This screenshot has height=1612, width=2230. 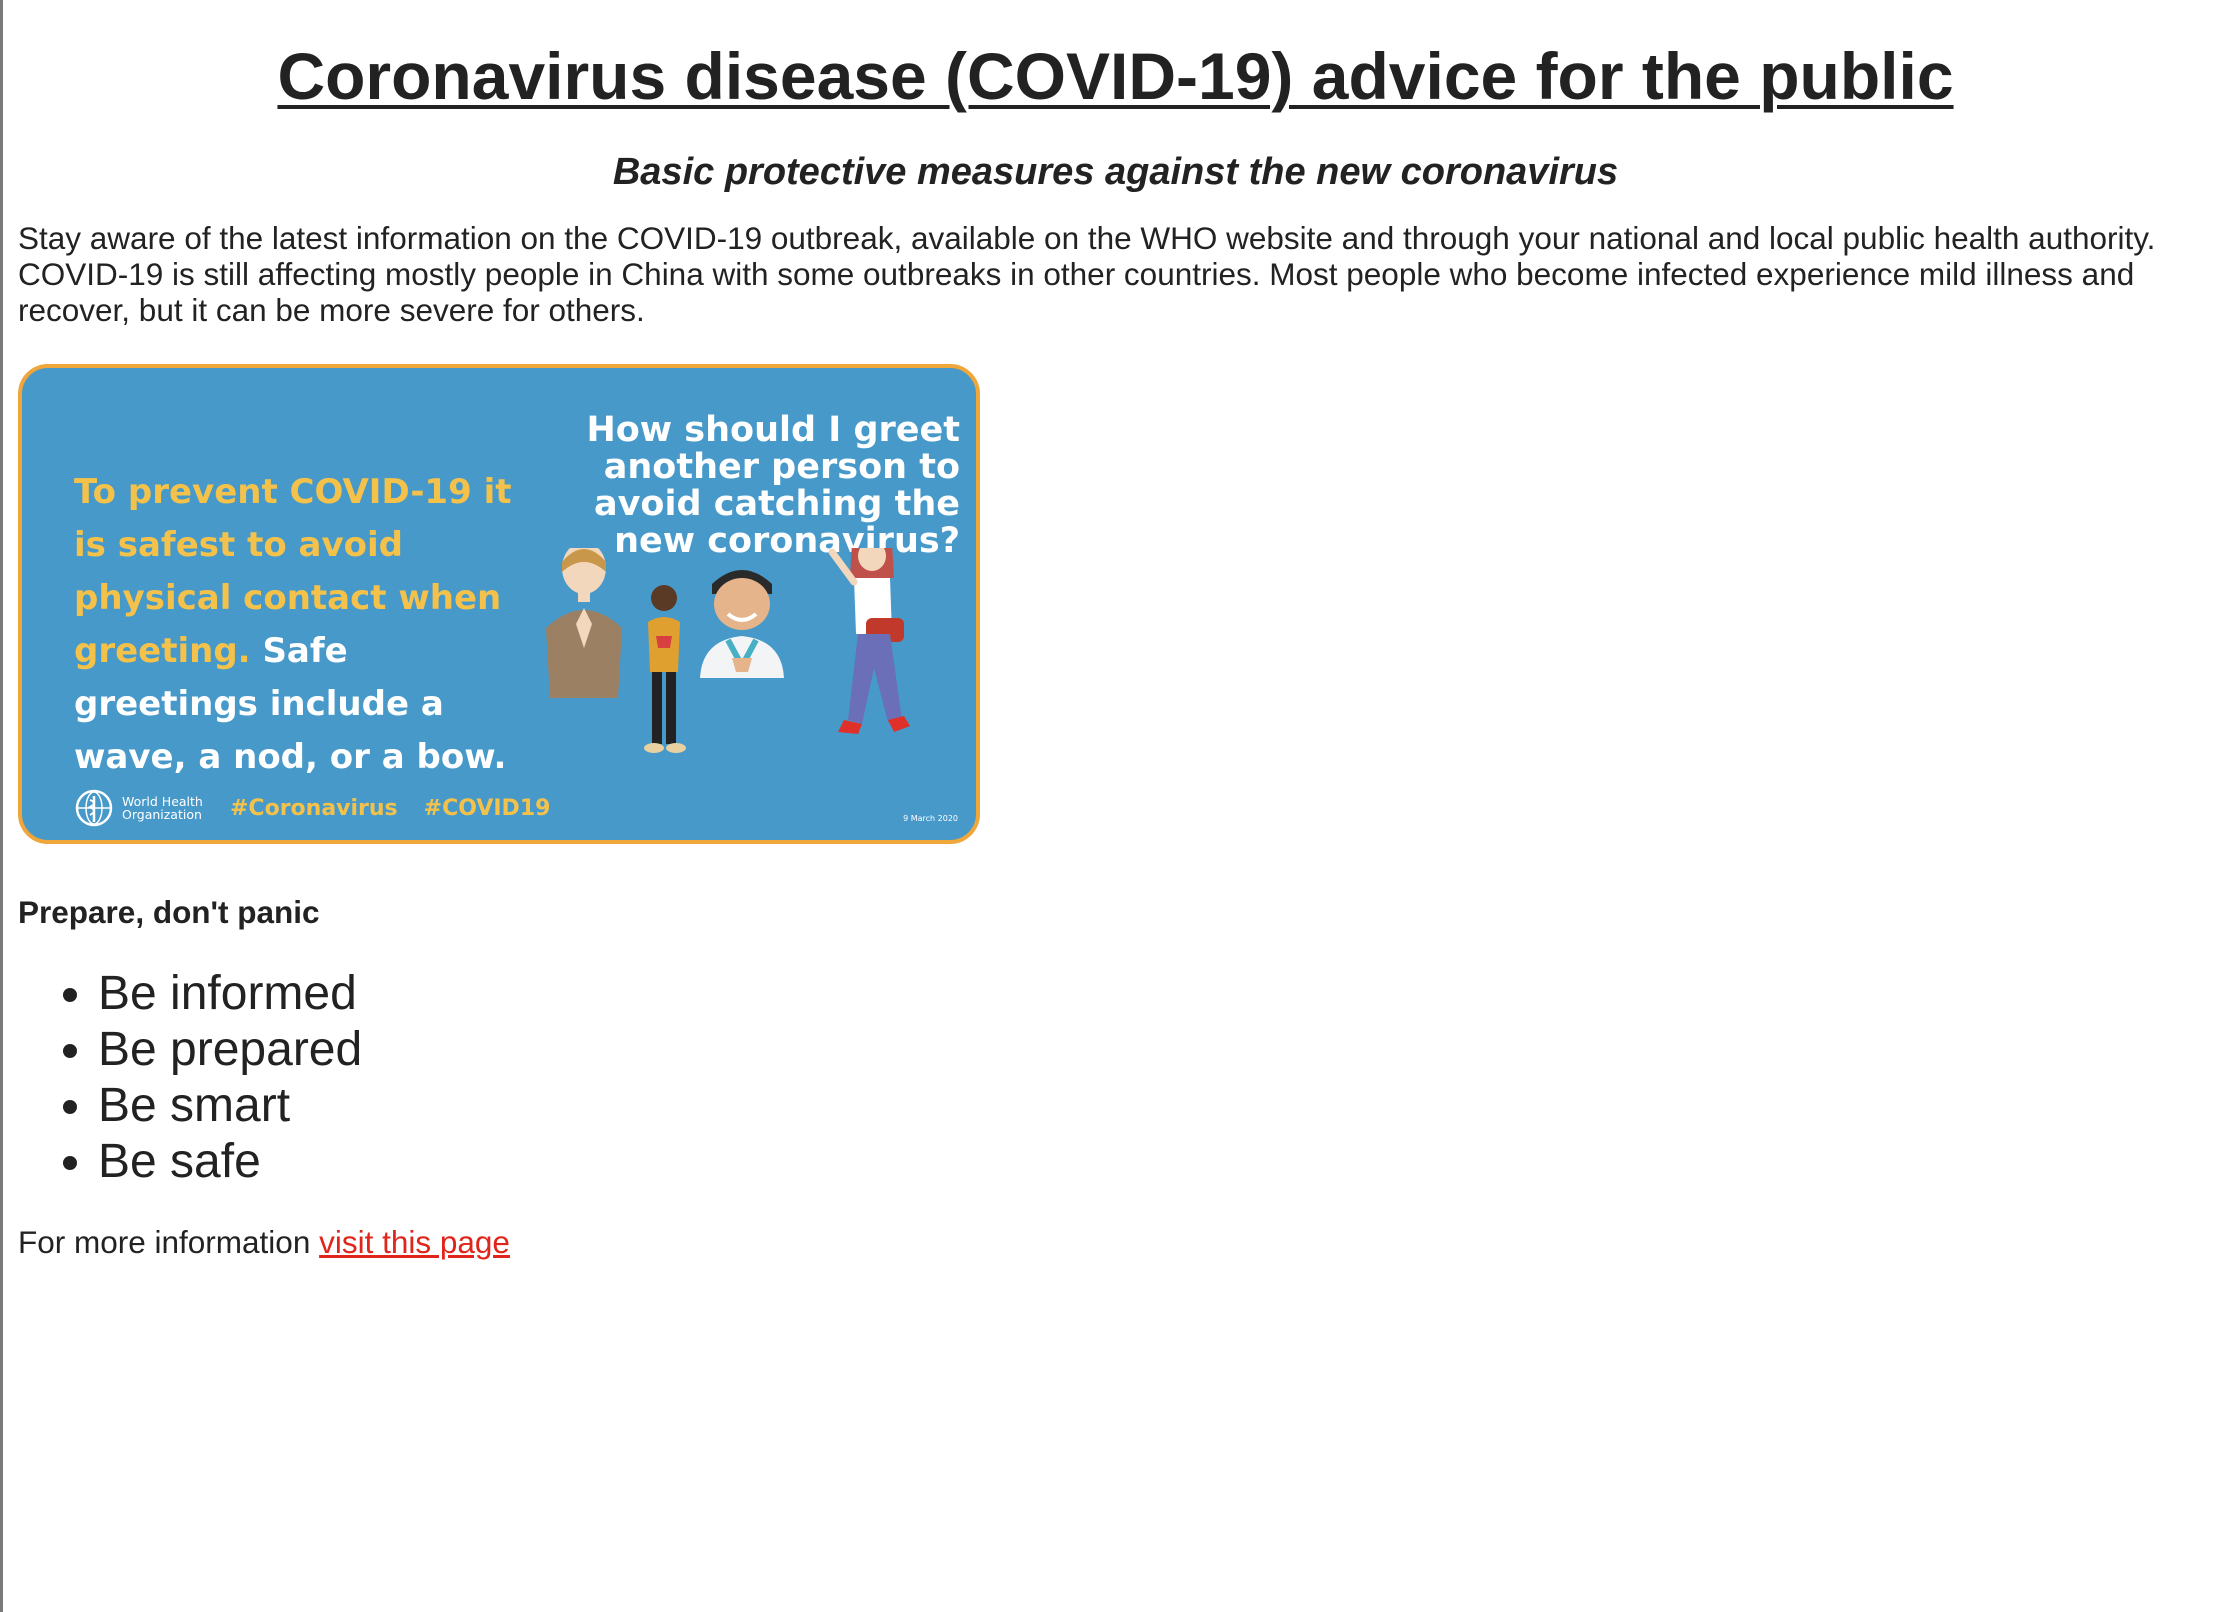 I want to click on doctor-icon, so click(x=742, y=624).